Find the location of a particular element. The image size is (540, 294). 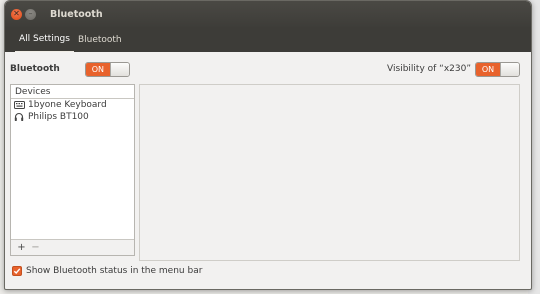

bluetooth-top-row: Bluetooth ON Visibility of “x230” ON is located at coordinates (265, 69).